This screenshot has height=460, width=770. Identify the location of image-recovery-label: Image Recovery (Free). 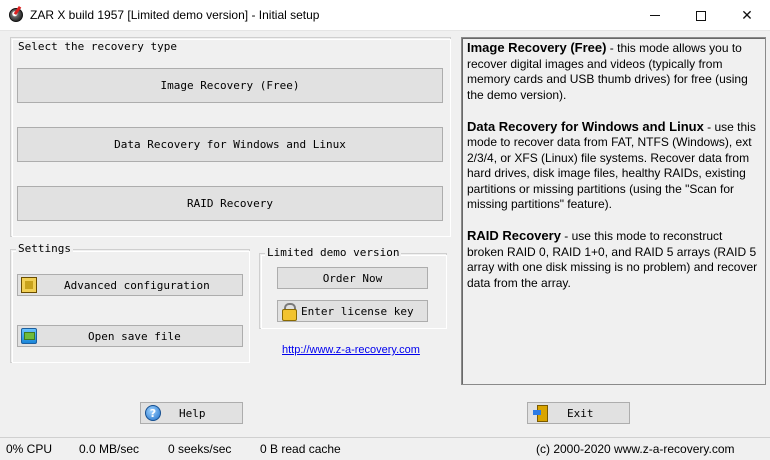
(230, 85).